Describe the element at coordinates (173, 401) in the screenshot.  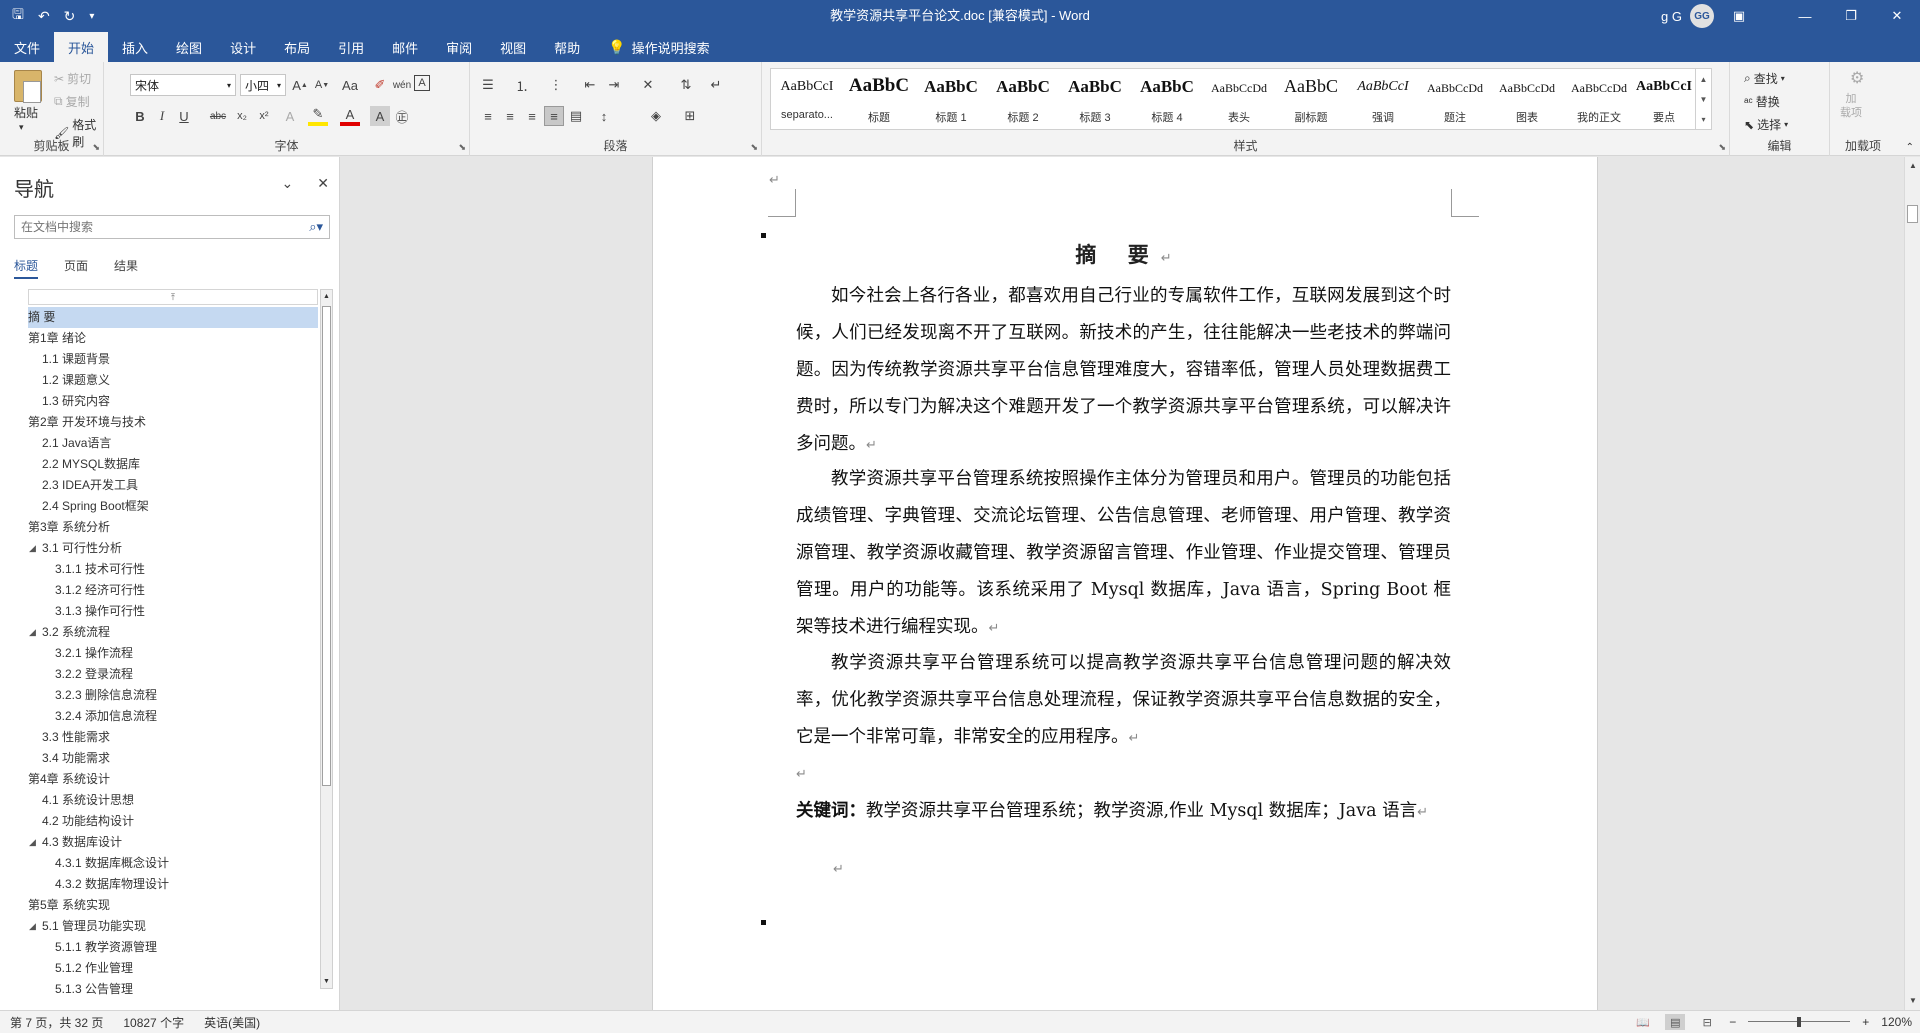
I see `nav-heading-item: 1.3 研究内容` at that location.